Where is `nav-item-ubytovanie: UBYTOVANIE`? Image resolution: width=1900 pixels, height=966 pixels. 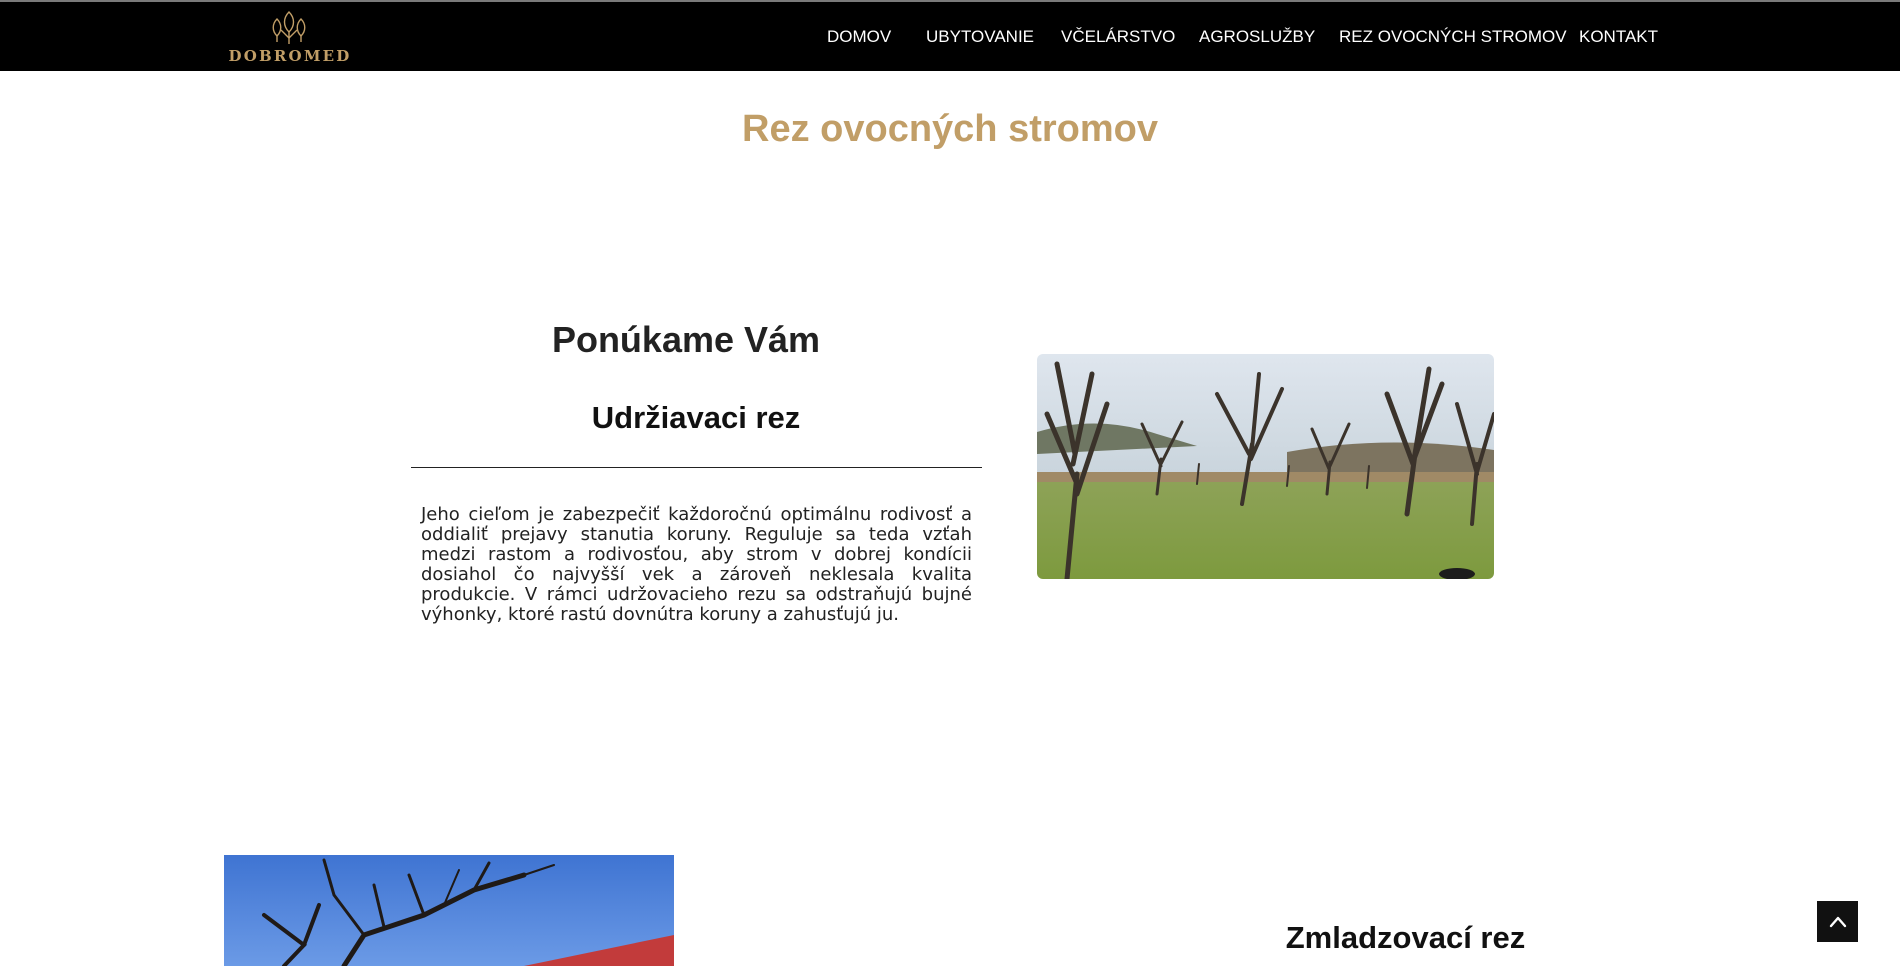 nav-item-ubytovanie: UBYTOVANIE is located at coordinates (980, 37).